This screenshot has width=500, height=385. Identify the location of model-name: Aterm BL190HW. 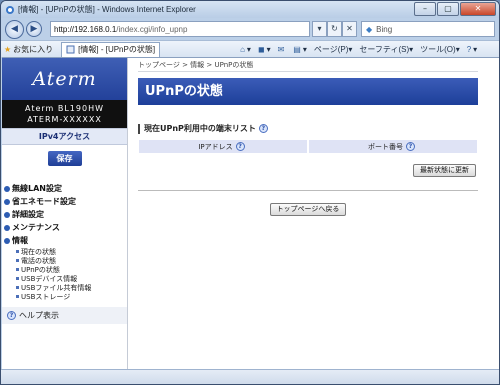
(64, 108).